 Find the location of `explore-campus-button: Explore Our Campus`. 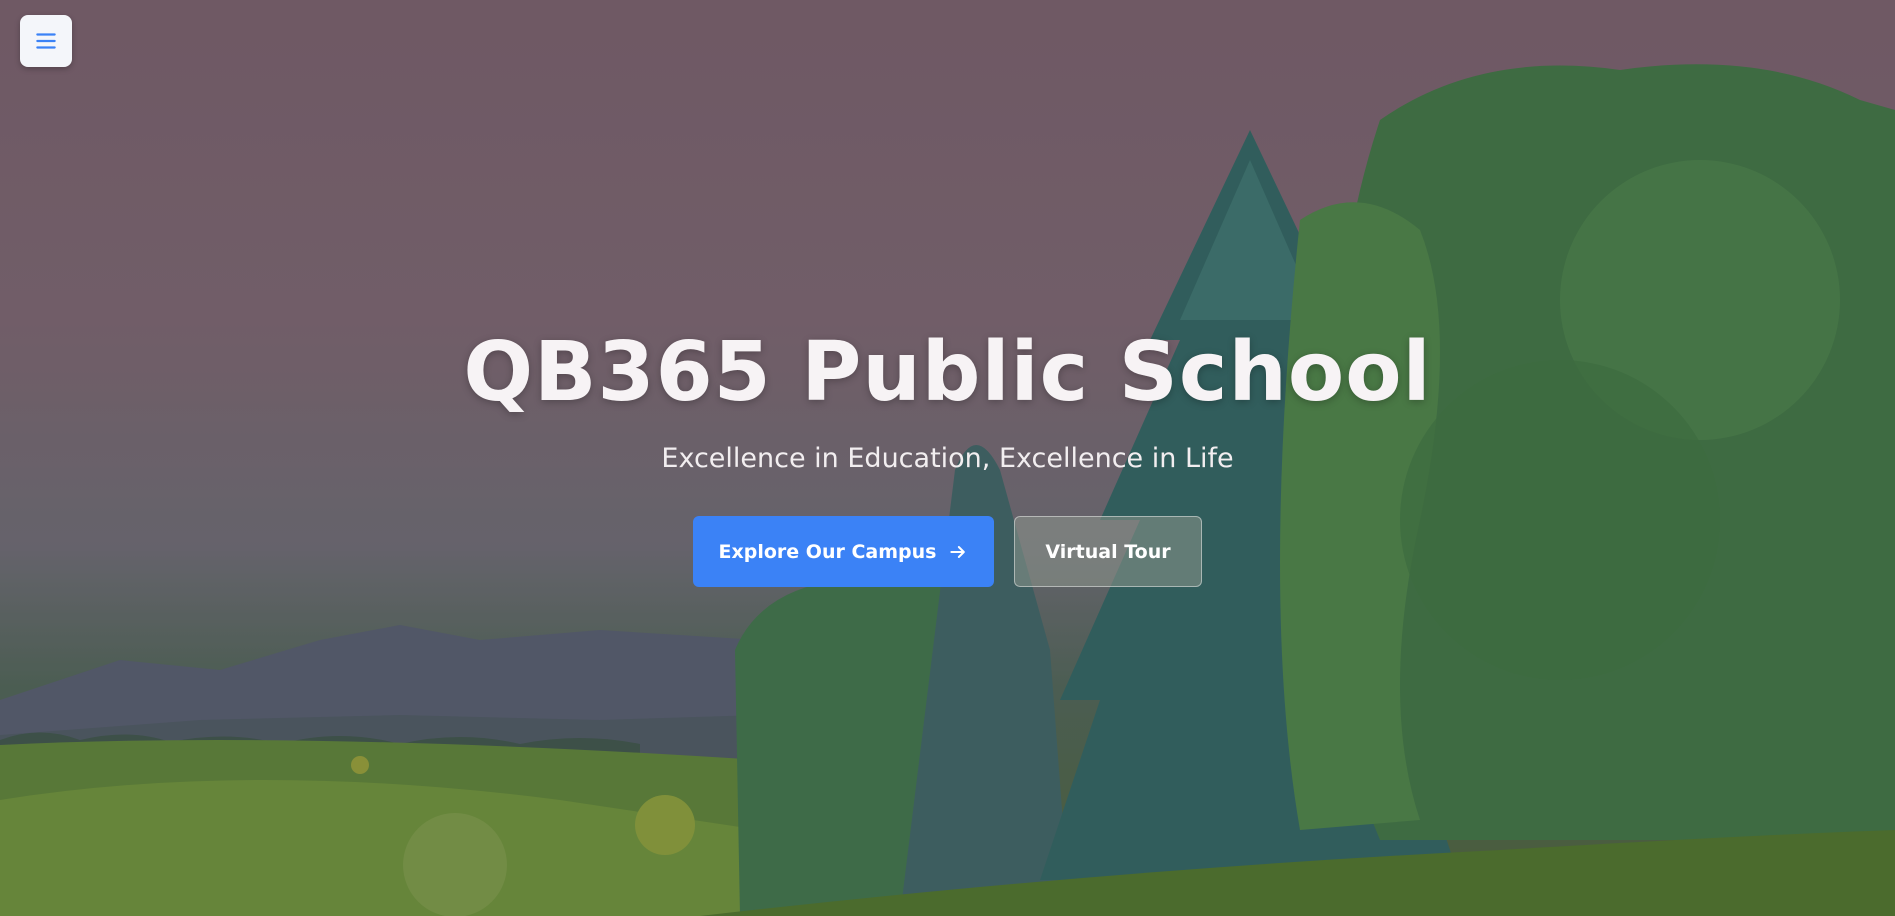

explore-campus-button: Explore Our Campus is located at coordinates (843, 551).